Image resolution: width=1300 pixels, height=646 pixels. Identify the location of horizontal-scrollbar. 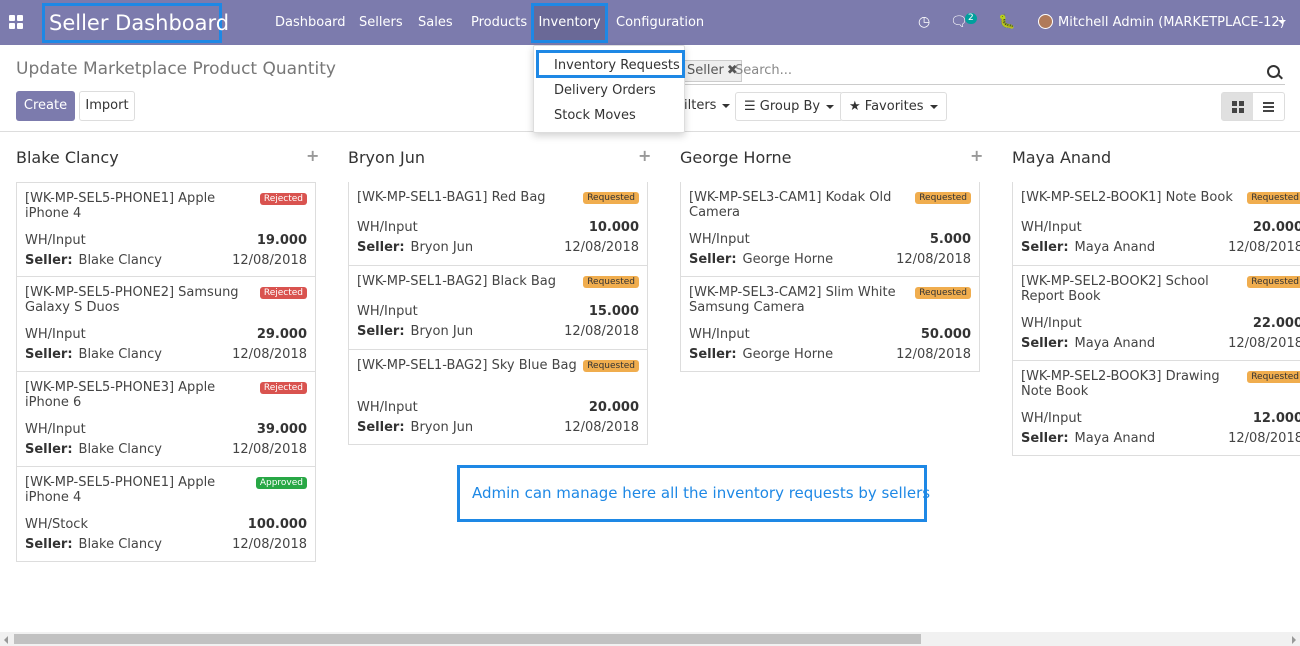
(650, 639).